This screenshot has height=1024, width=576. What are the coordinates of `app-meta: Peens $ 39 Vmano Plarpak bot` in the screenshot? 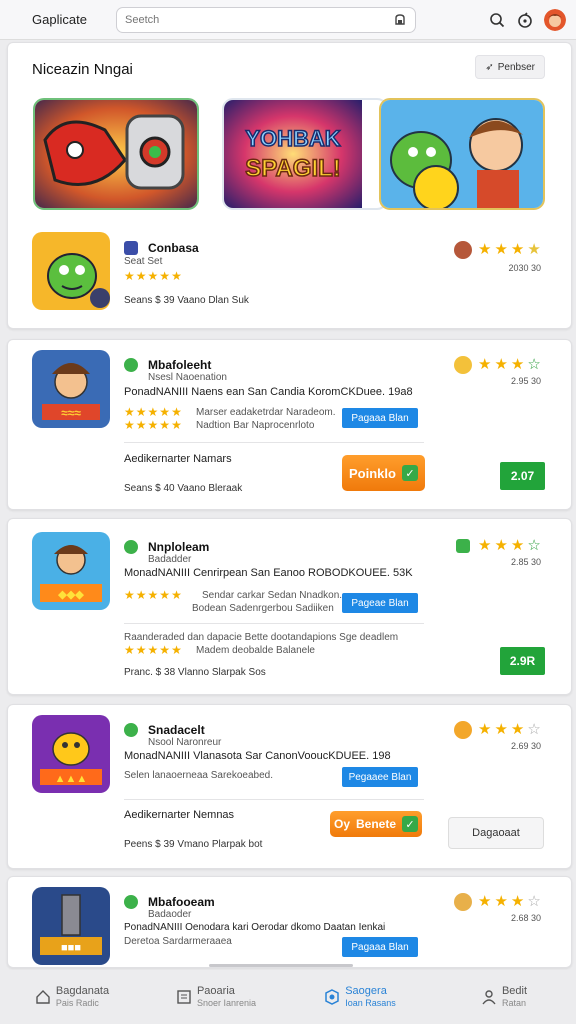 It's located at (193, 844).